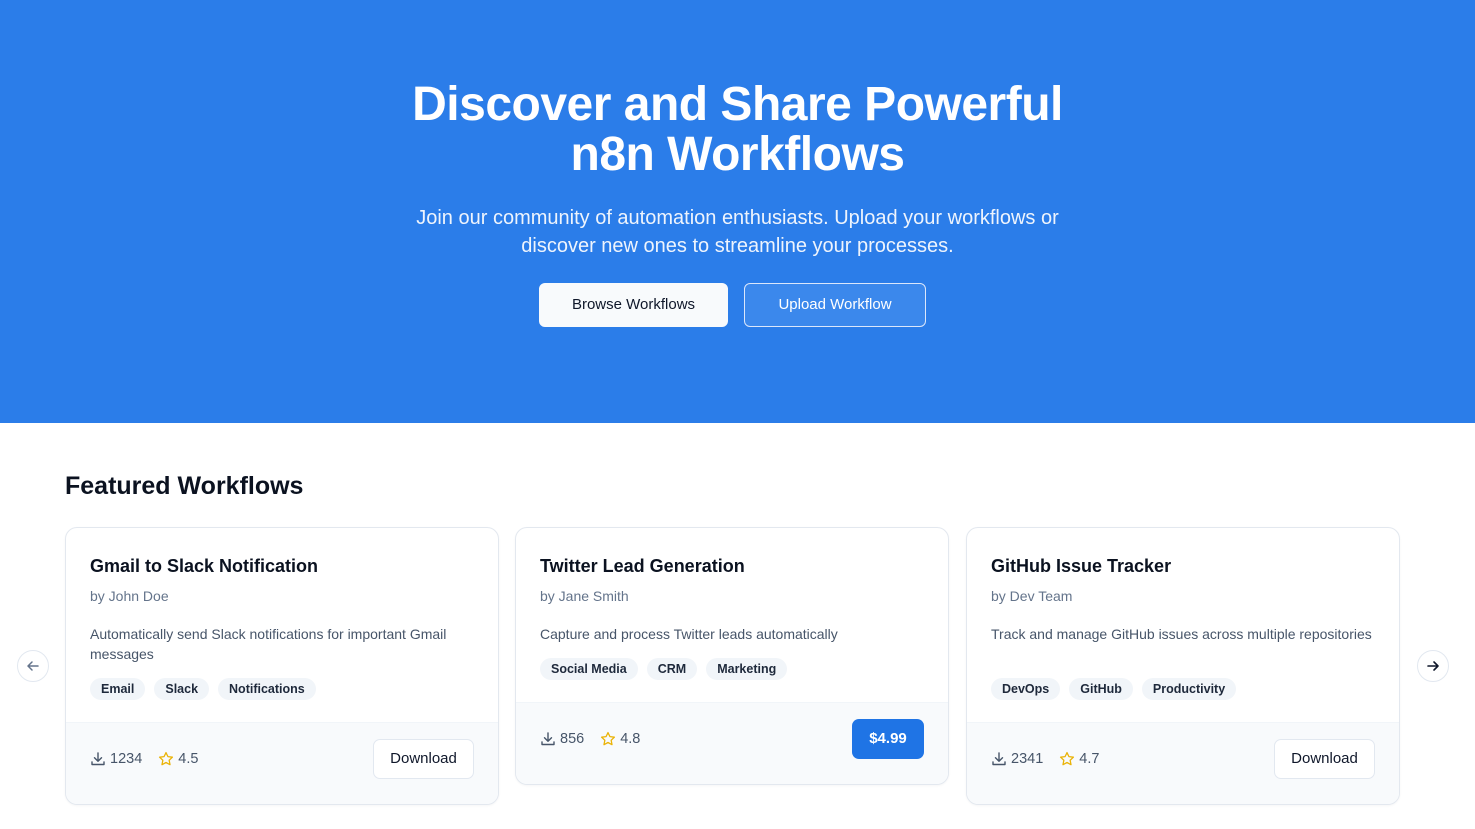  What do you see at coordinates (204, 566) in the screenshot?
I see `workflow-title: Gmail to Slack Notification` at bounding box center [204, 566].